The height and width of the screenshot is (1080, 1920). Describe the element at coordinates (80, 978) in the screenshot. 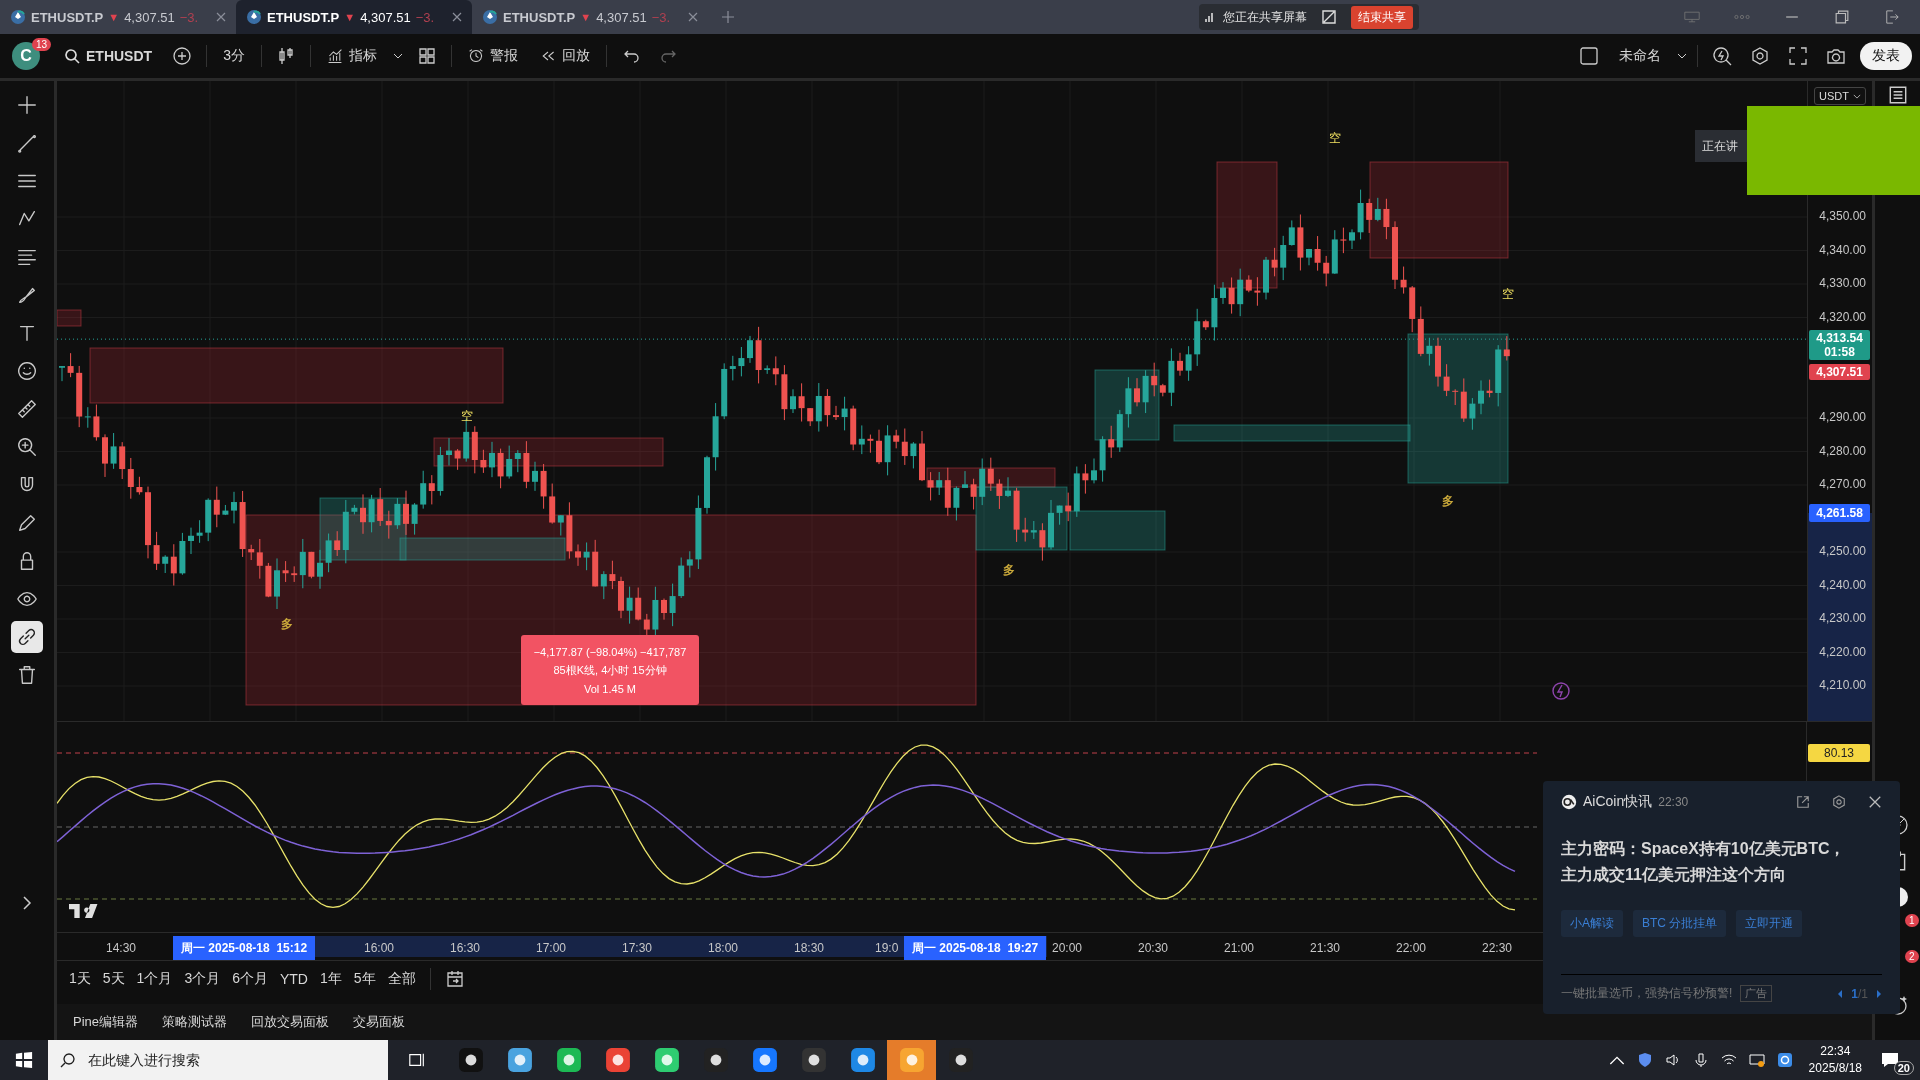

I see `range-button: 1天` at that location.